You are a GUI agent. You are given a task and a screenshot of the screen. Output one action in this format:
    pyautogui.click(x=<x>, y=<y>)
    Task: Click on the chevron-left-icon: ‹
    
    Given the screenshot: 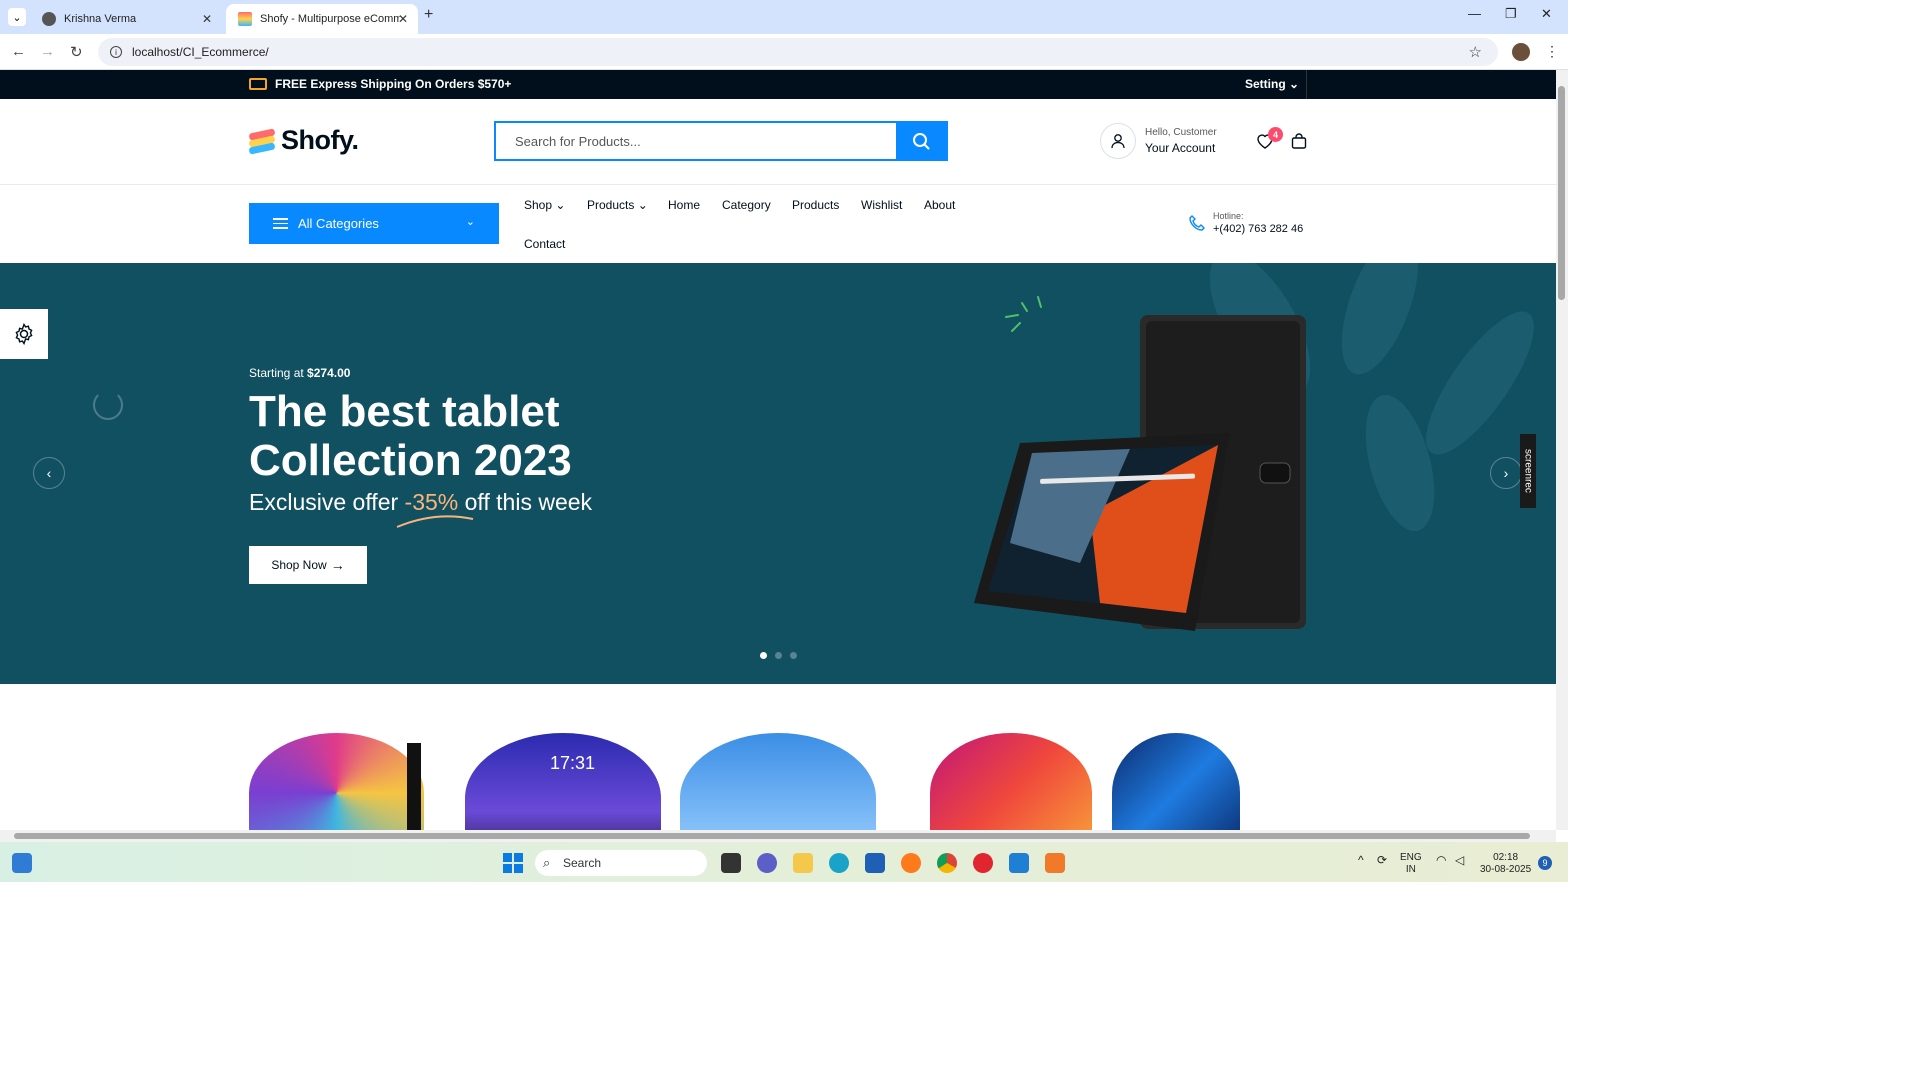 What is the action you would take?
    pyautogui.click(x=49, y=473)
    